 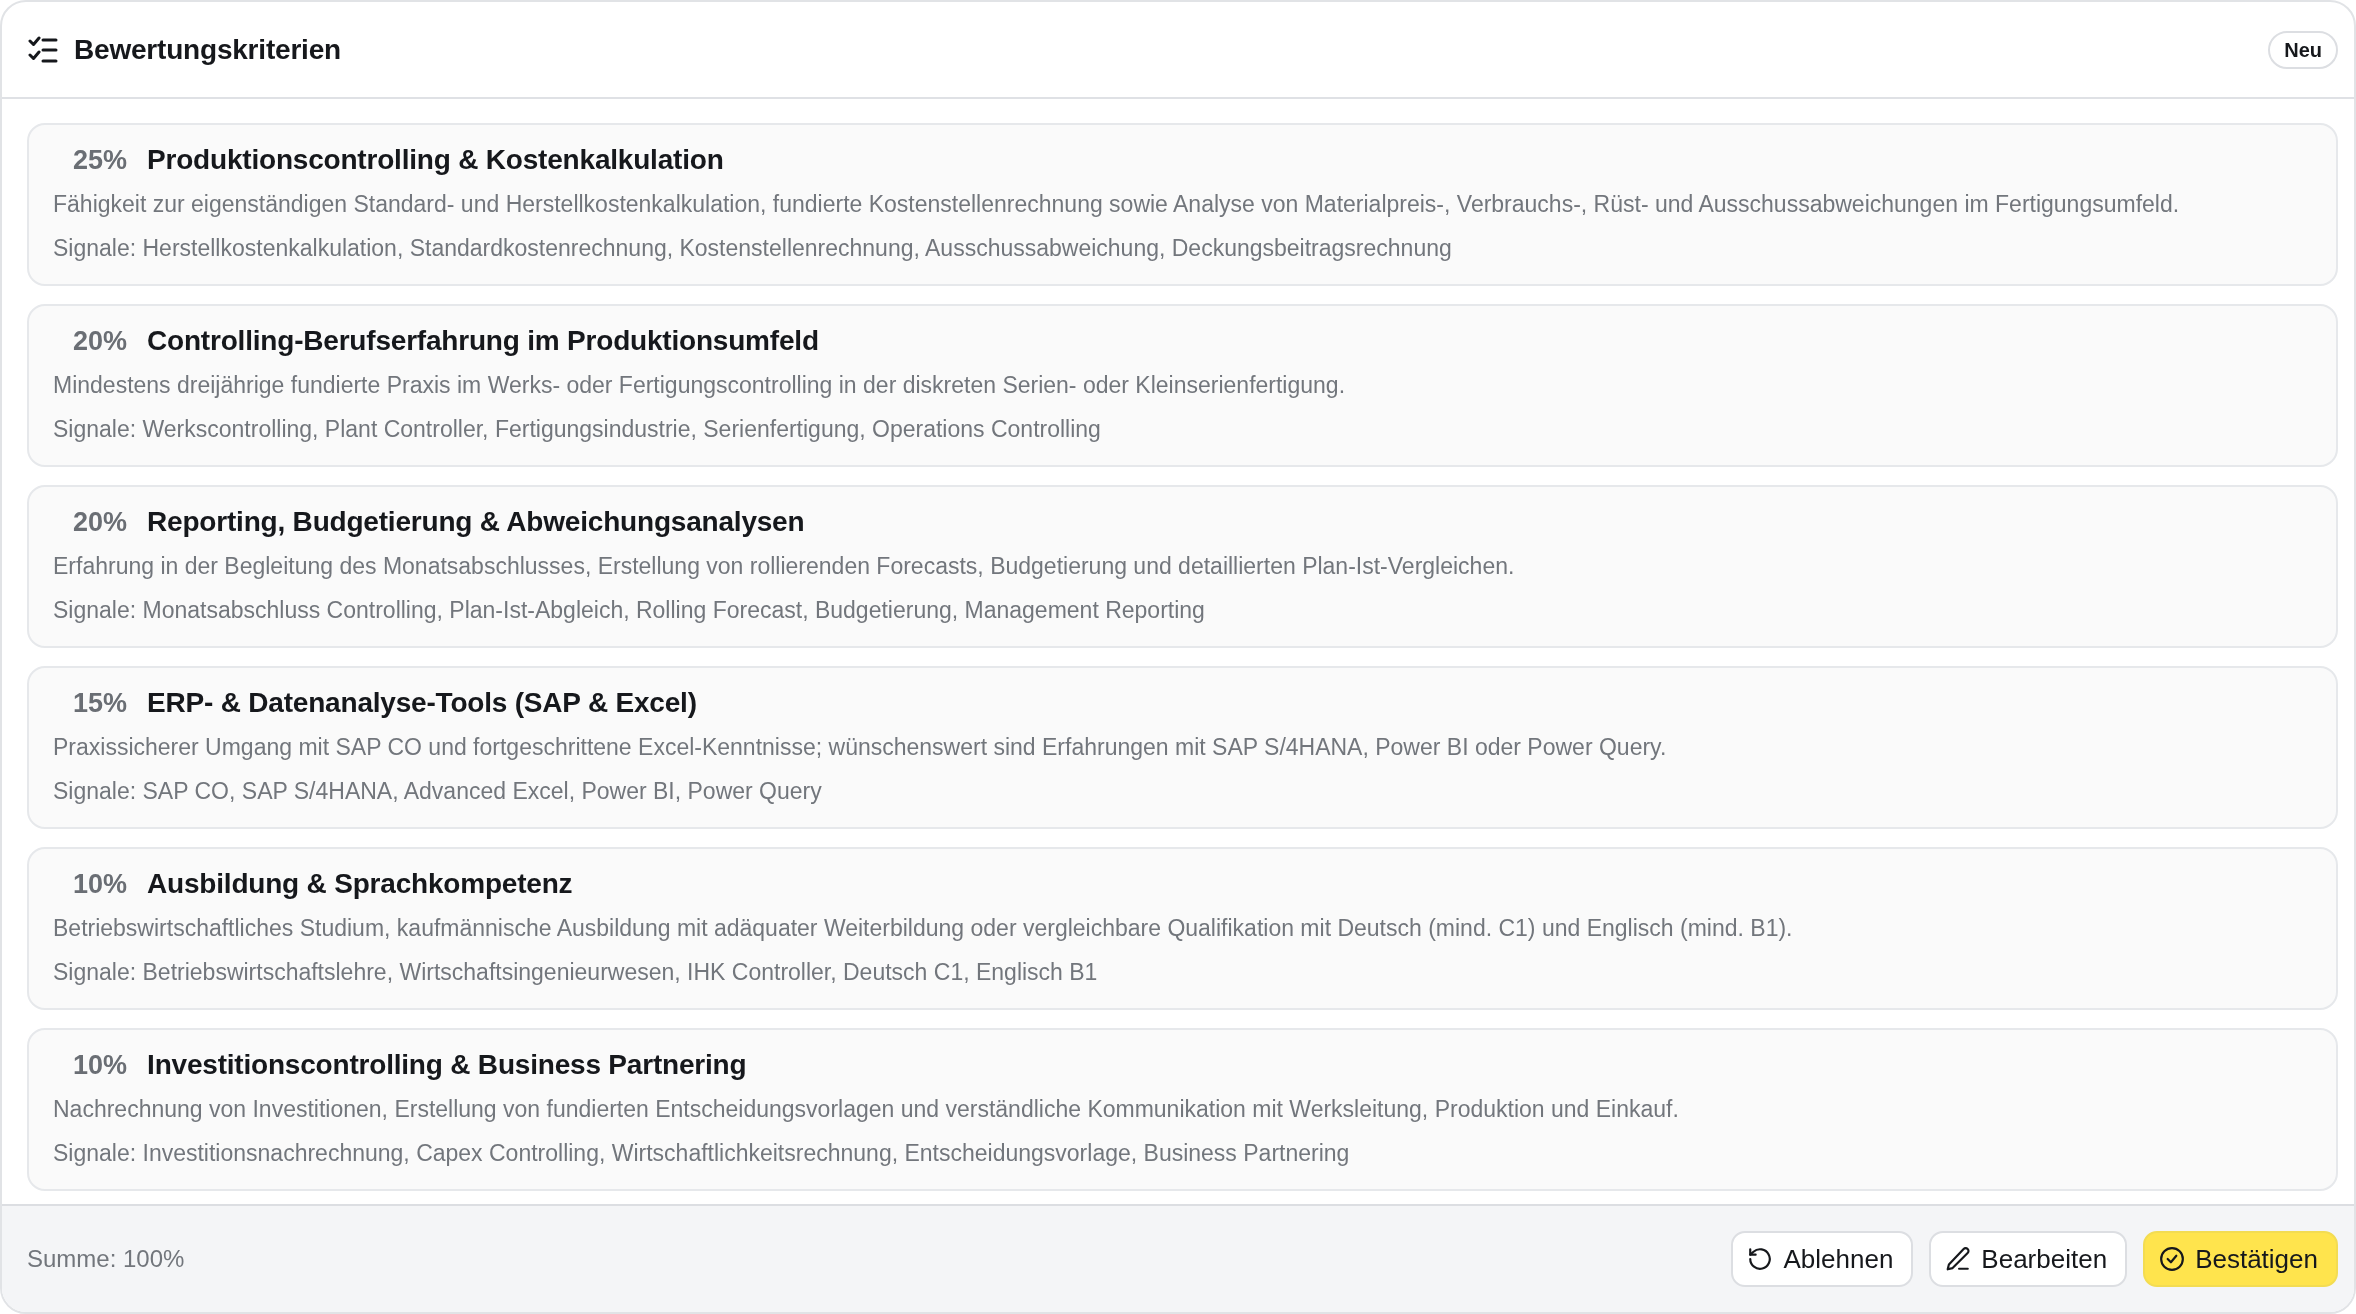 What do you see at coordinates (629, 610) in the screenshot?
I see `signals-text: Signale: Monatsabschluss Controlling, Plan-Ist-Abgleich, Rolling Forecast, Budgetierung, Management Reporting` at bounding box center [629, 610].